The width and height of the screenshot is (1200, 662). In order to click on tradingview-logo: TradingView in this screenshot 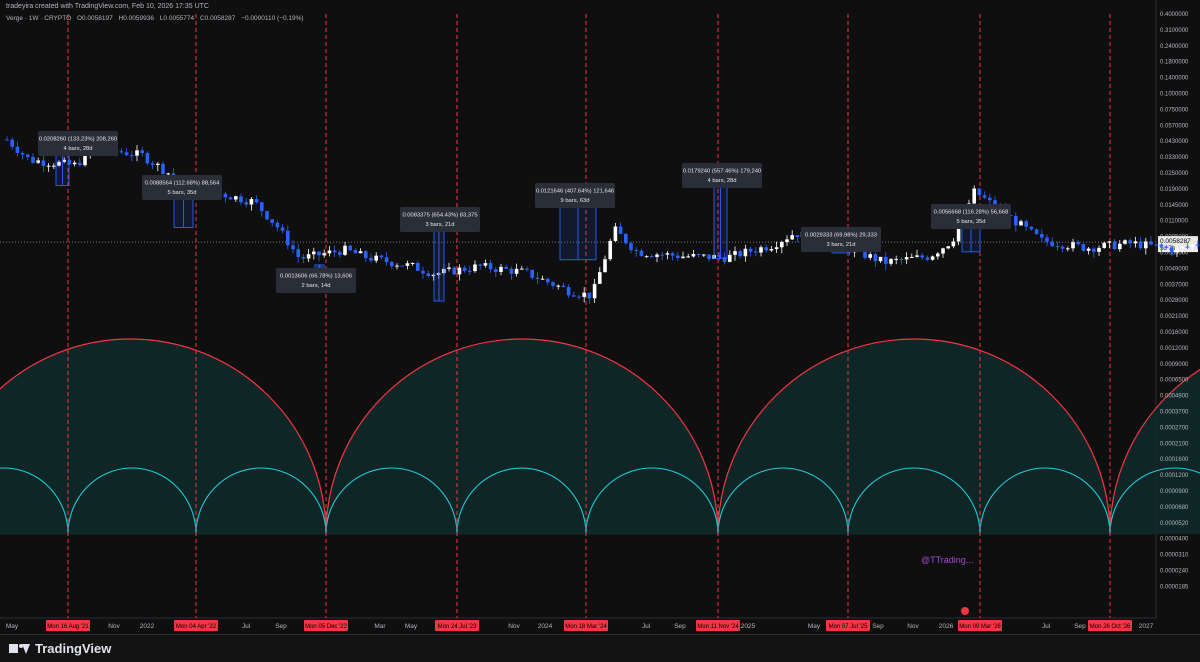, I will do `click(60, 648)`.